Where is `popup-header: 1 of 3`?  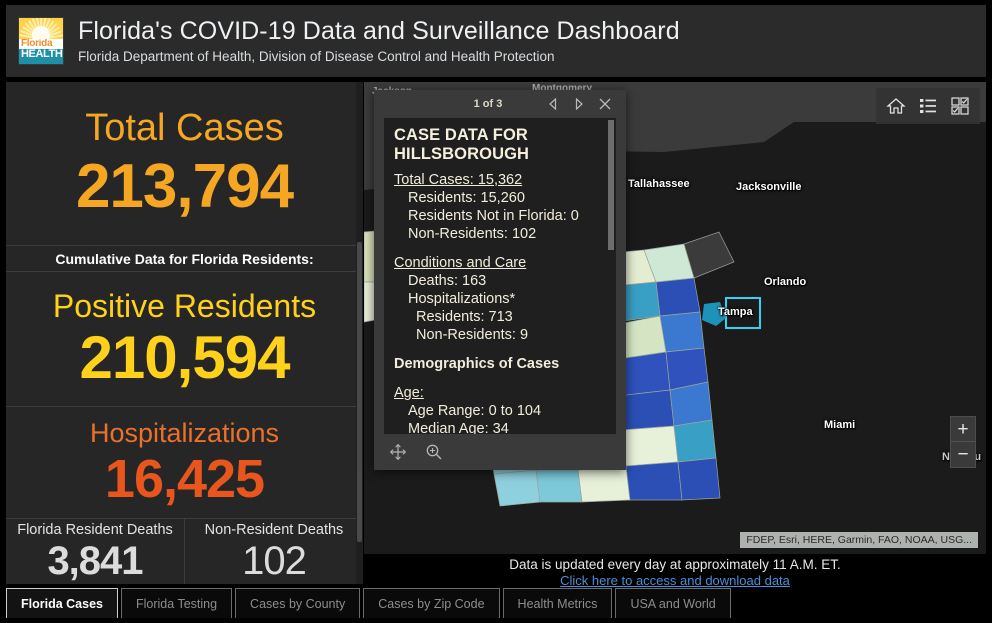 popup-header: 1 of 3 is located at coordinates (500, 104).